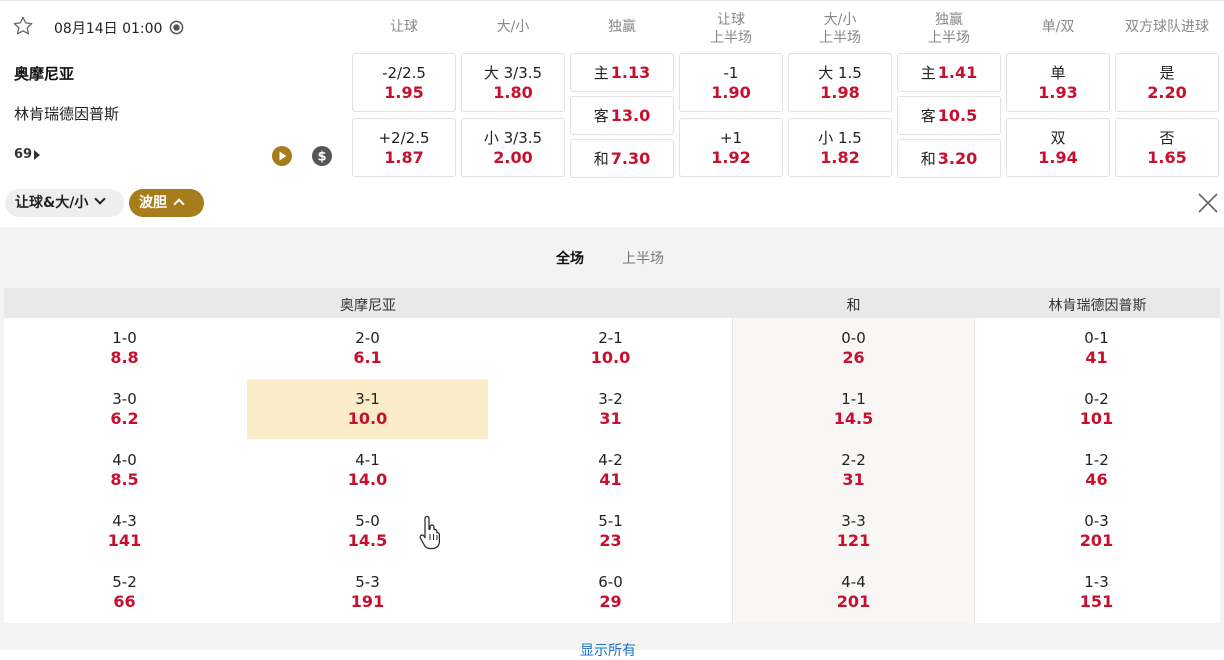  Describe the element at coordinates (643, 258) in the screenshot. I see `tab-first-half: 上半场` at that location.